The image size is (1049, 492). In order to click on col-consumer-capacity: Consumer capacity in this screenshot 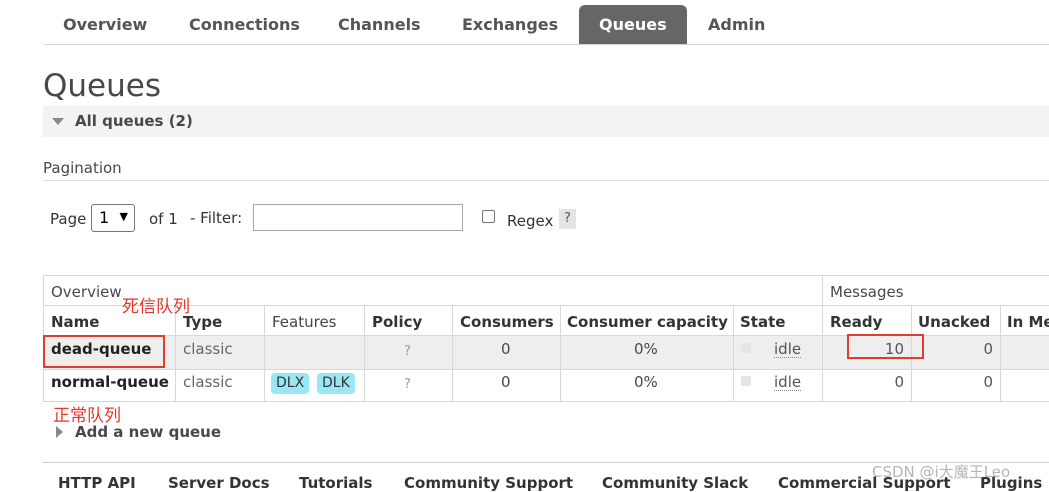, I will do `click(647, 322)`.